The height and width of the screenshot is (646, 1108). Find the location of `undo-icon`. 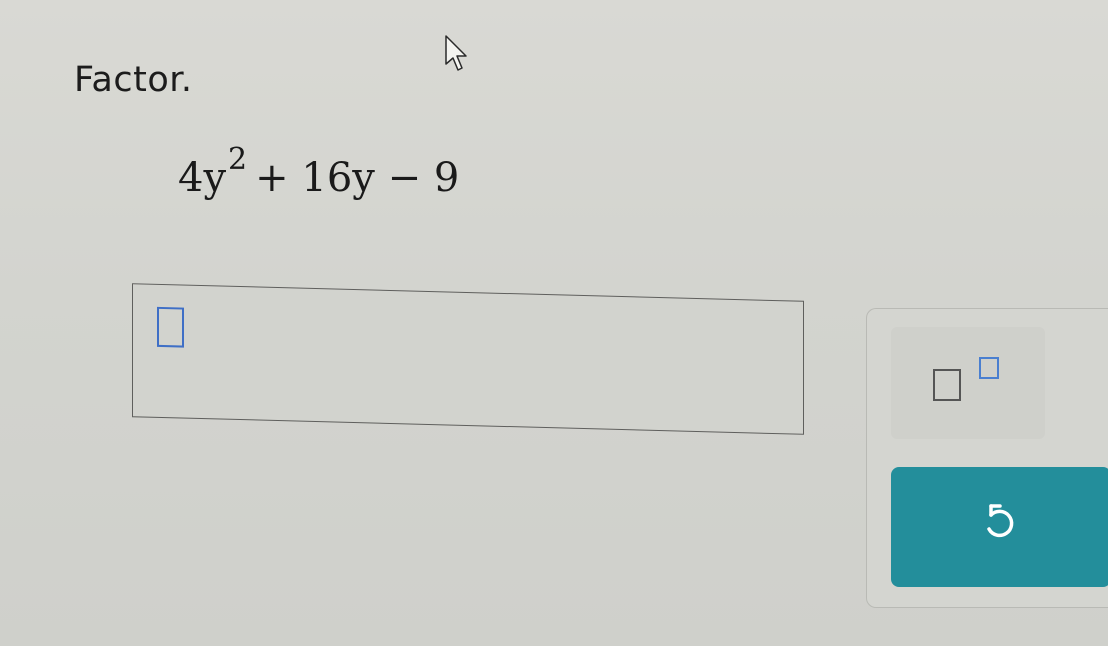

undo-icon is located at coordinates (1000, 521).